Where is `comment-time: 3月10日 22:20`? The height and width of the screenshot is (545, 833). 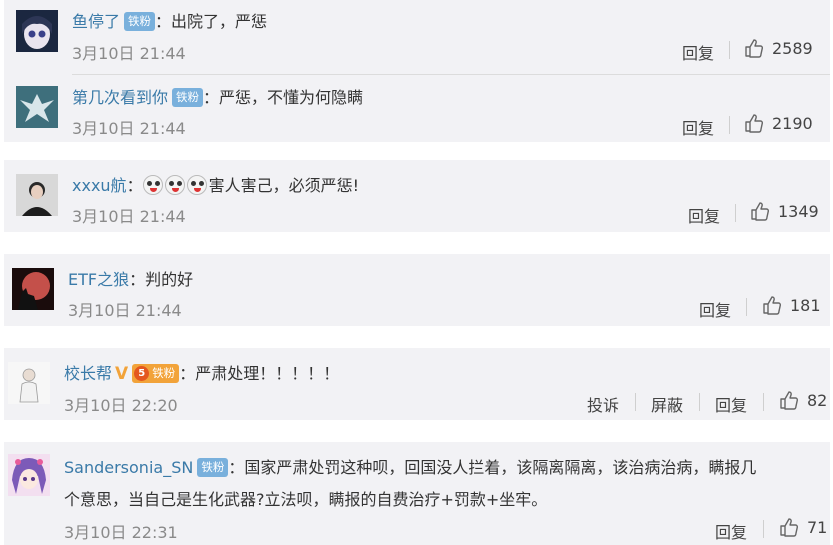
comment-time: 3月10日 22:20 is located at coordinates (121, 405).